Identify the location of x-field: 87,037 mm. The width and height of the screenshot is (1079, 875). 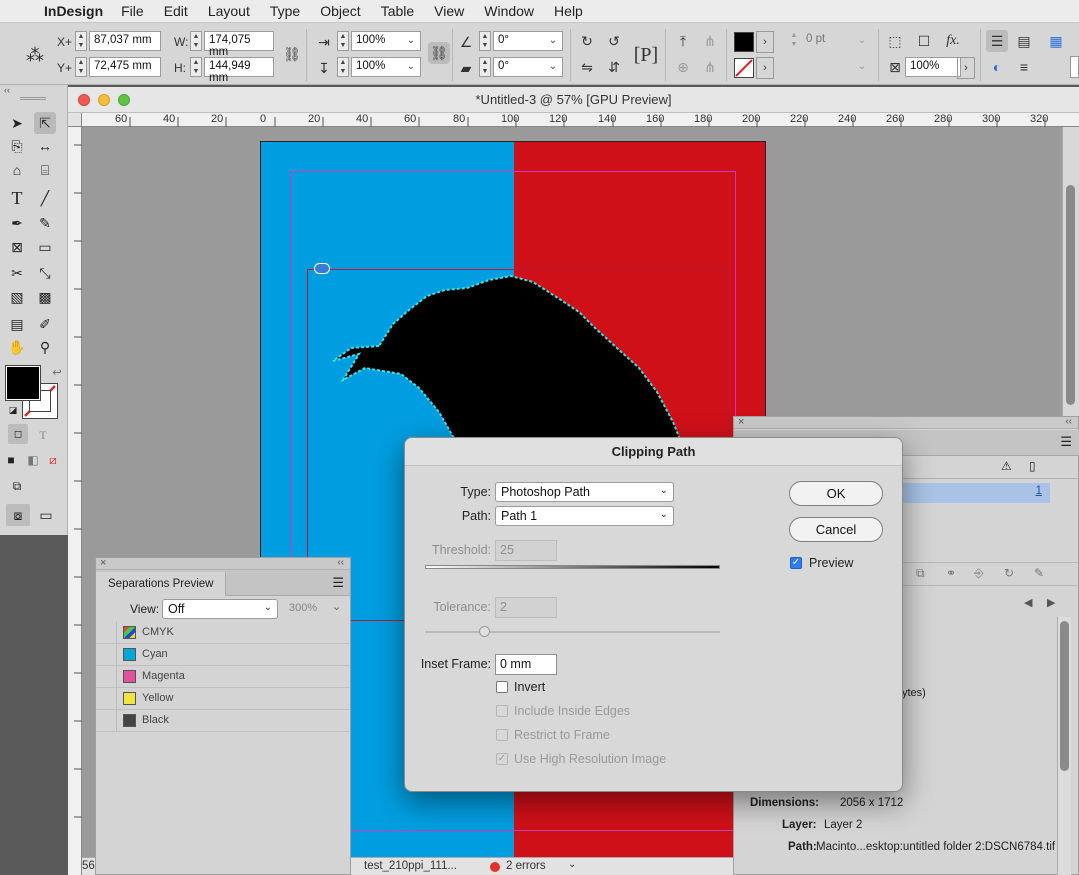
(125, 41).